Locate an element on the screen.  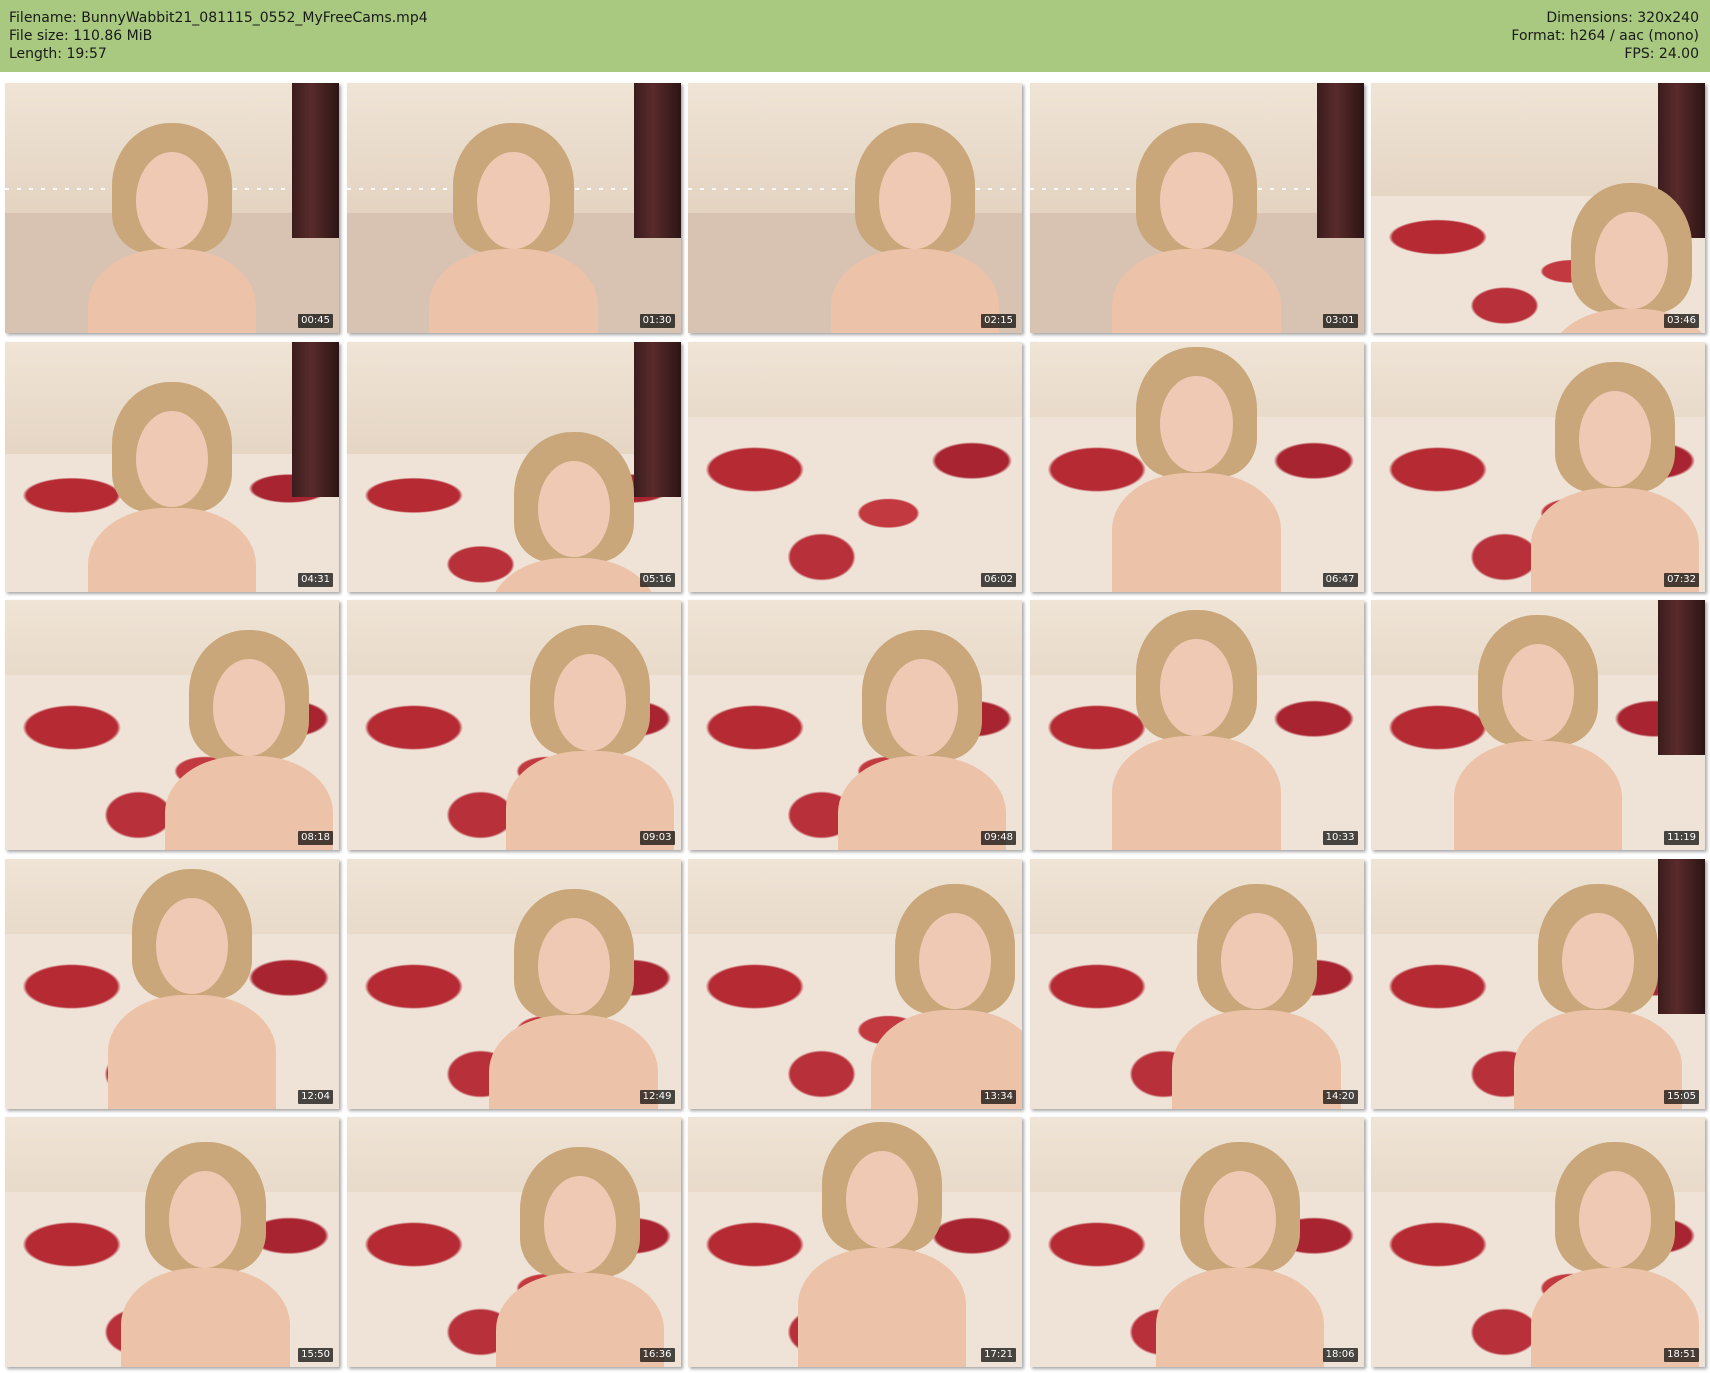
timestamp-label: 11:19 is located at coordinates (1681, 838).